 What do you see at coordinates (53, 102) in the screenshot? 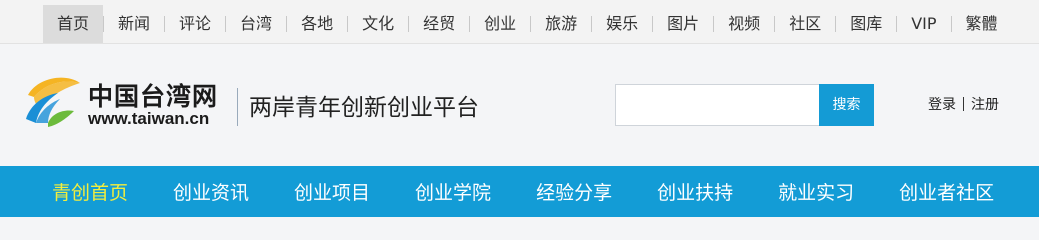
I see `logo-emblem-icon` at bounding box center [53, 102].